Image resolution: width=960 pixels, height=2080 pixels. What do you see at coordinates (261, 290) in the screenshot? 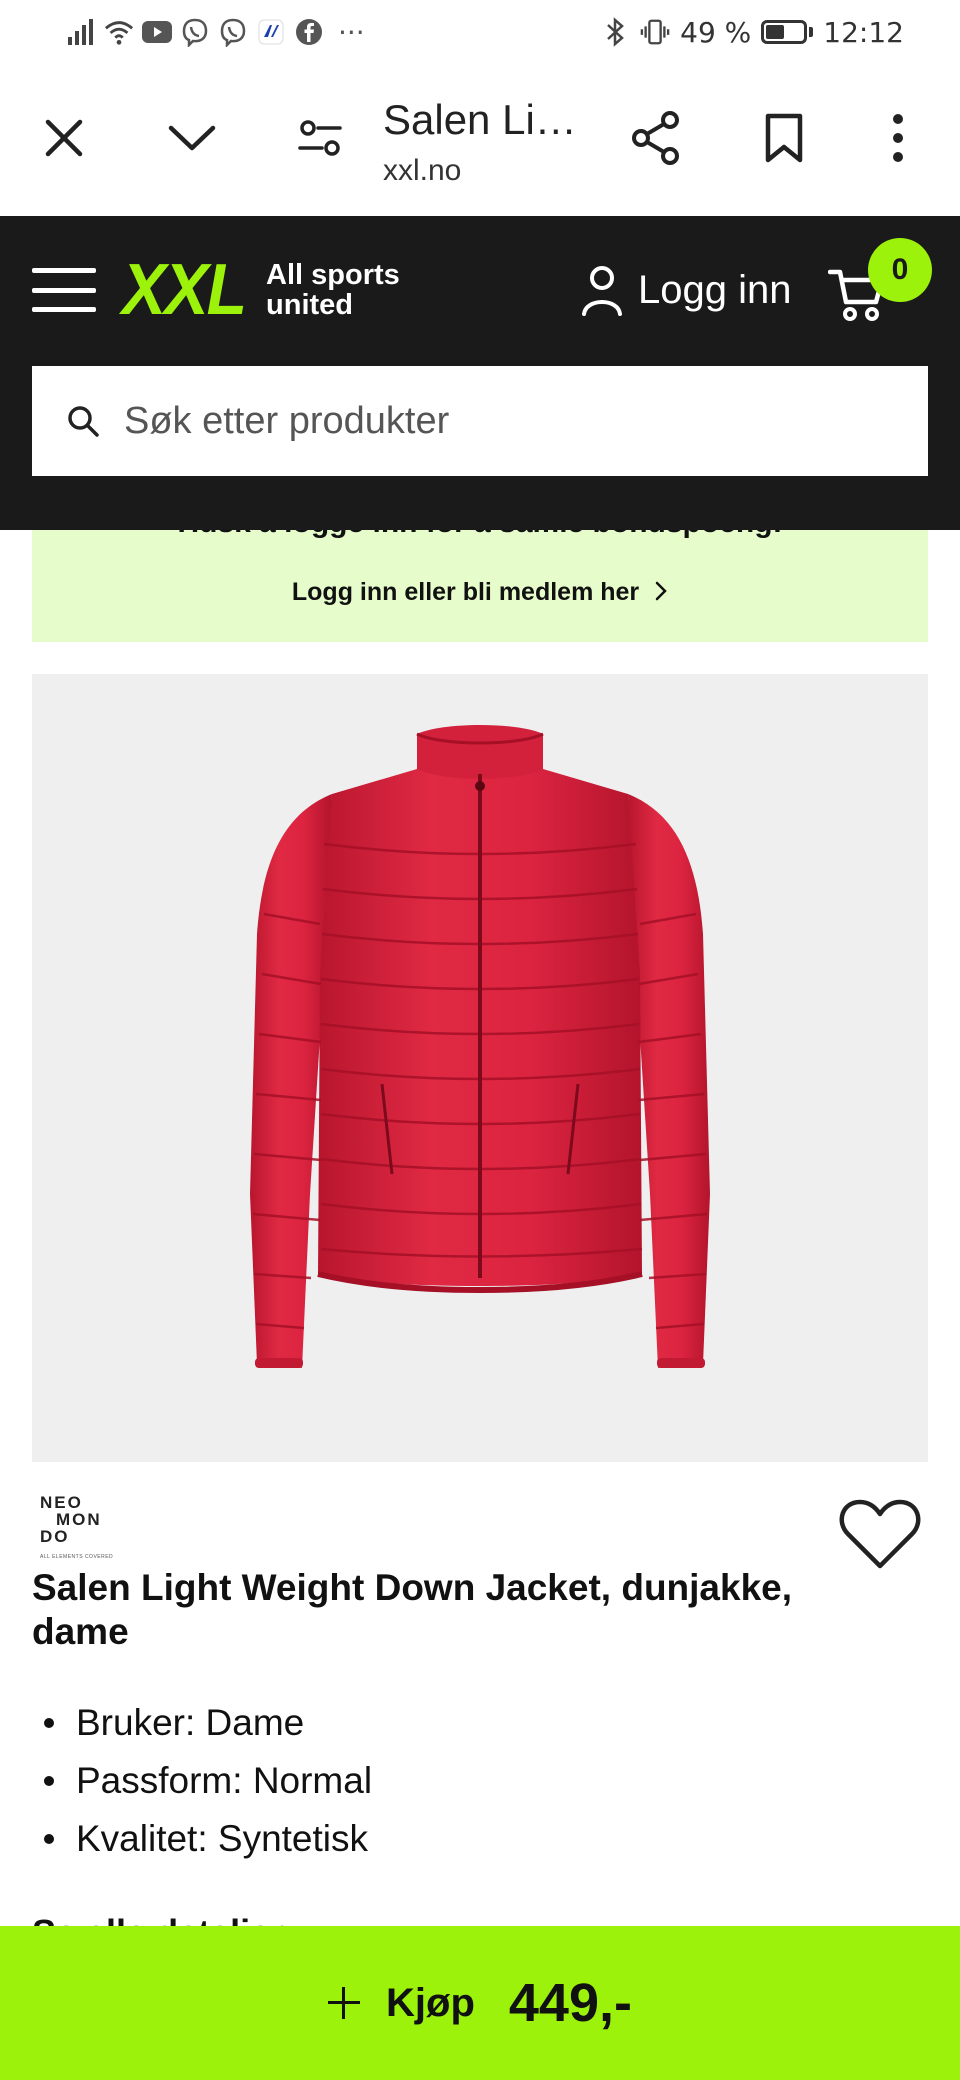
I see `xxl-logo: XXL All sports united` at bounding box center [261, 290].